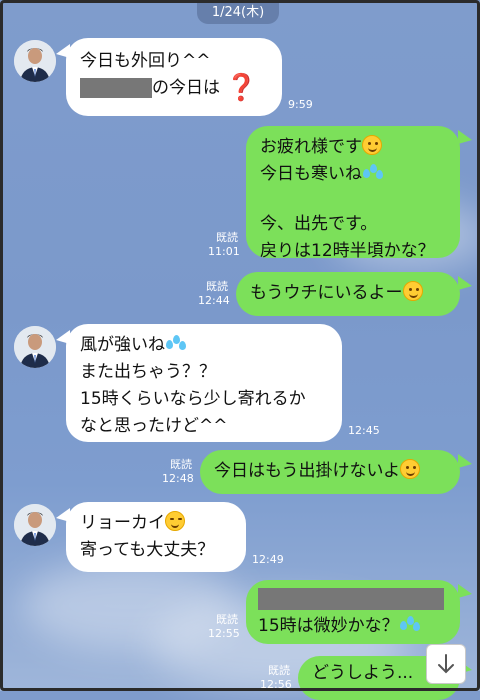 The height and width of the screenshot is (700, 480). I want to click on scroll-to-bottom-button, so click(446, 664).